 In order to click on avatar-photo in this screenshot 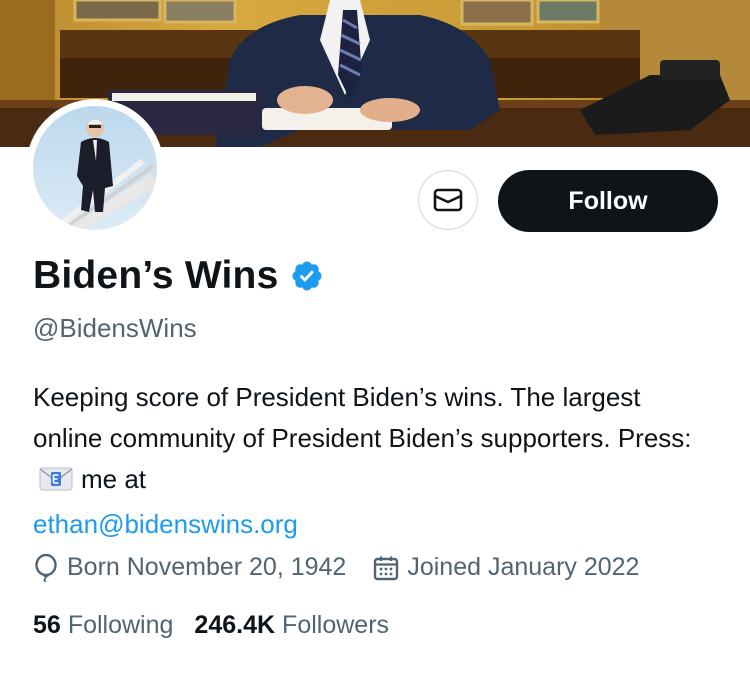, I will do `click(95, 168)`.